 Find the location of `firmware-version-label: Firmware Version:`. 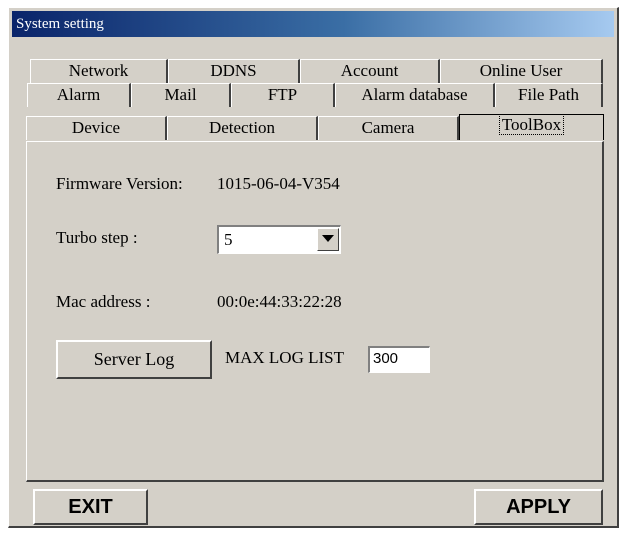

firmware-version-label: Firmware Version: is located at coordinates (119, 183).